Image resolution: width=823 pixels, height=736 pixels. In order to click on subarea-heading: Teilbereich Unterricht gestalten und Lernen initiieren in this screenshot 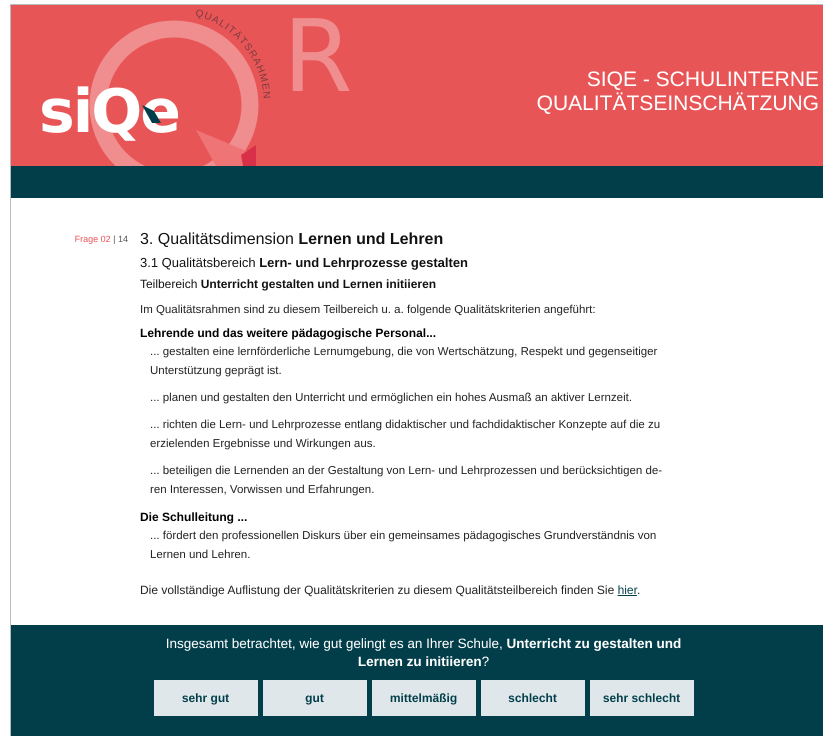, I will do `click(289, 284)`.